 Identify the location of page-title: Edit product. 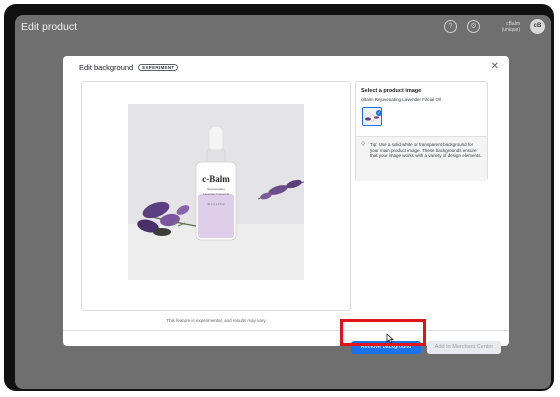
(49, 27).